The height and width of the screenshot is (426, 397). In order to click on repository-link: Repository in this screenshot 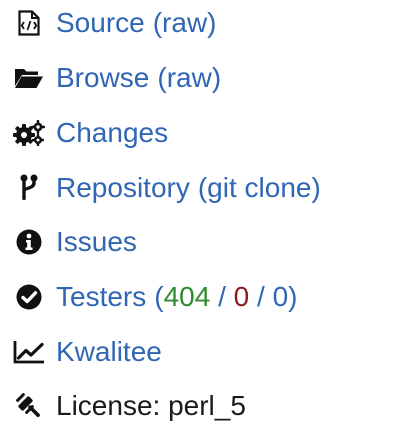, I will do `click(123, 188)`.